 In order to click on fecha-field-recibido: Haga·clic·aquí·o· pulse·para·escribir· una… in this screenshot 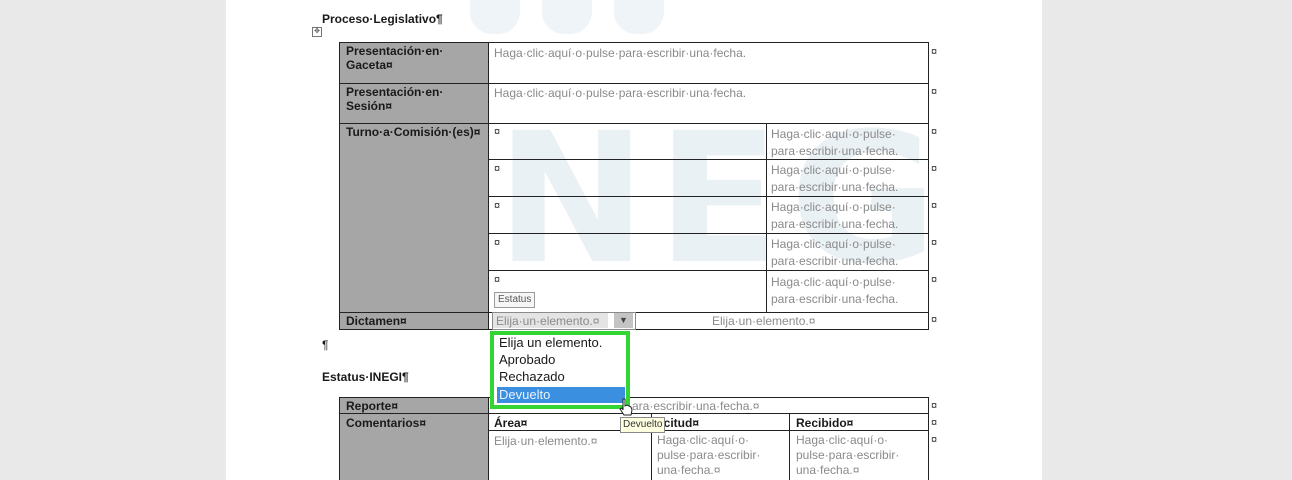, I will do `click(847, 455)`.